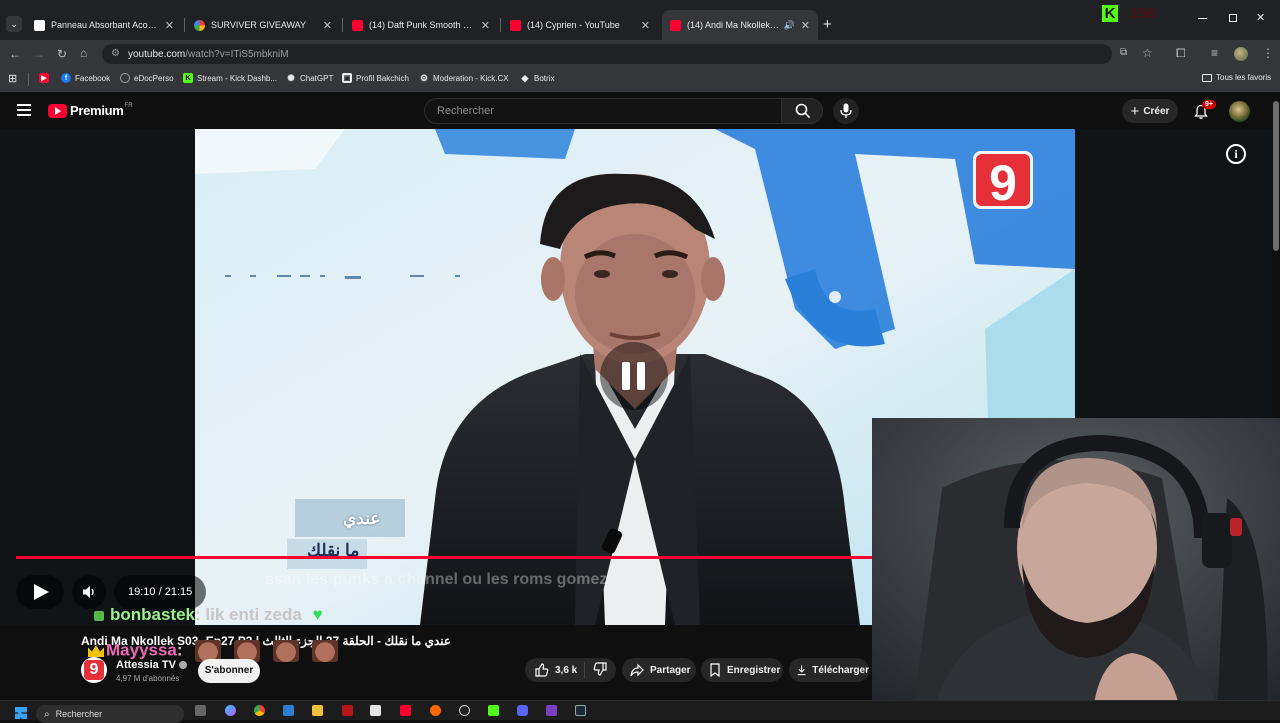 This screenshot has height=723, width=1280. What do you see at coordinates (128, 105) in the screenshot?
I see `region-label: FR` at bounding box center [128, 105].